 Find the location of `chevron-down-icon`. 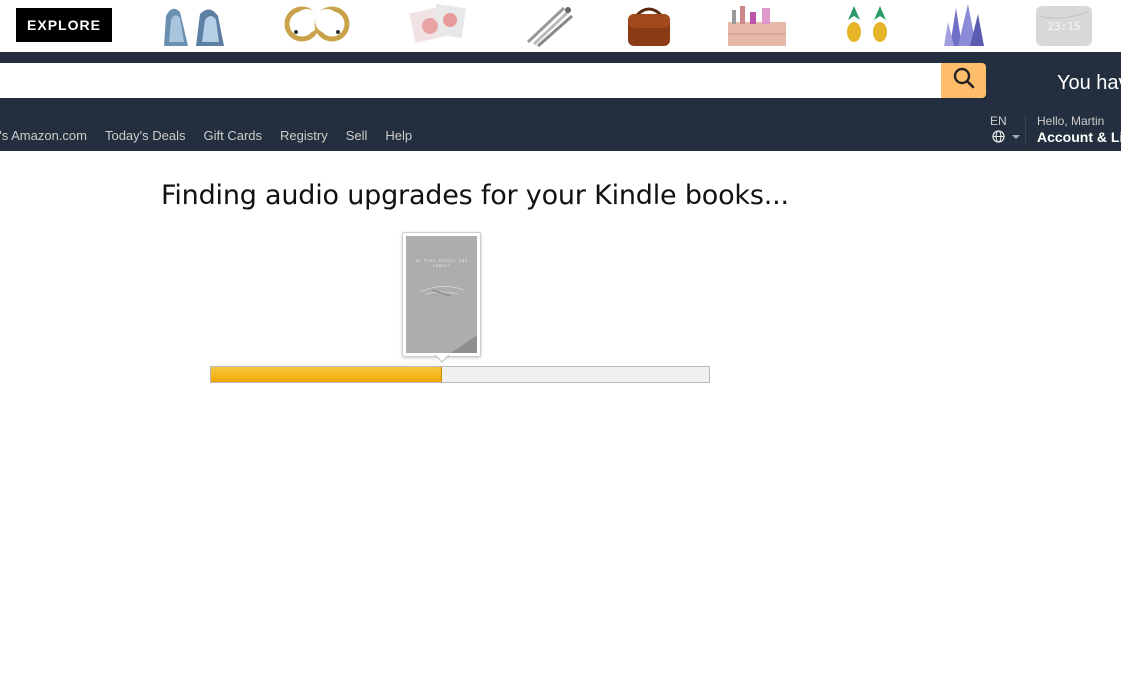

chevron-down-icon is located at coordinates (1016, 137).